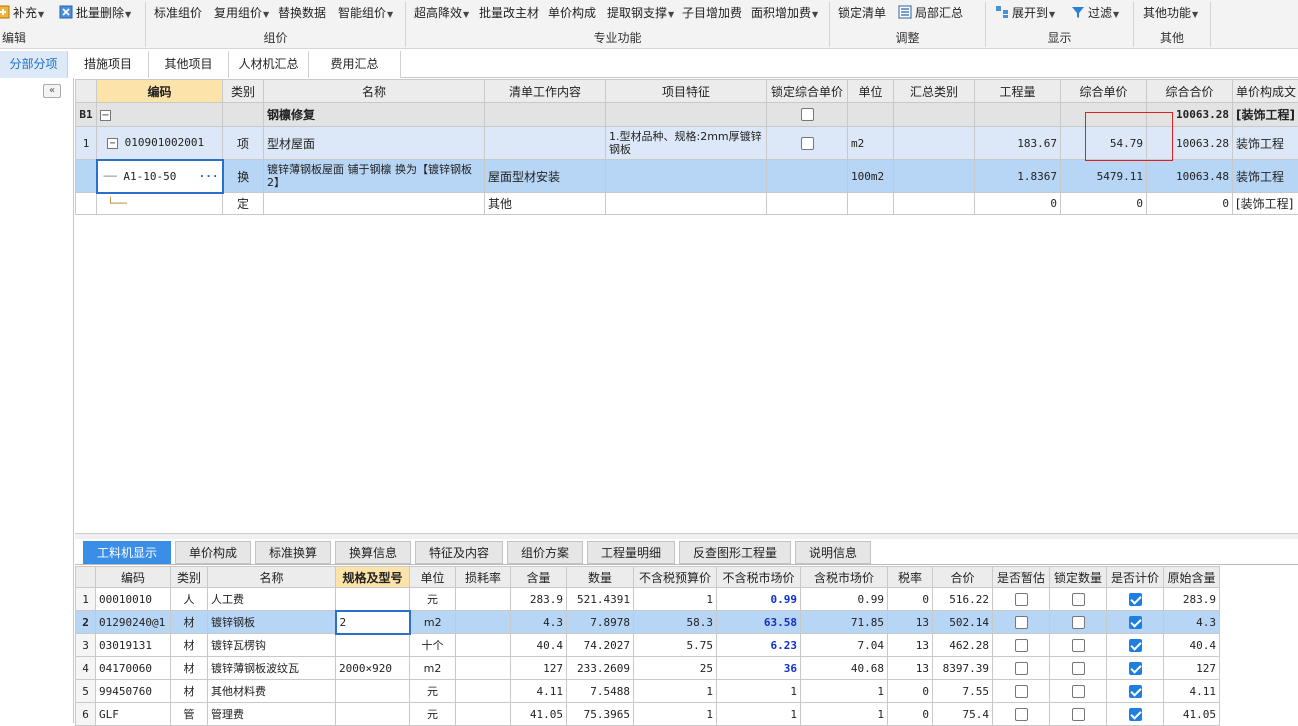  Describe the element at coordinates (539, 645) in the screenshot. I see `material-content: 40.4` at that location.